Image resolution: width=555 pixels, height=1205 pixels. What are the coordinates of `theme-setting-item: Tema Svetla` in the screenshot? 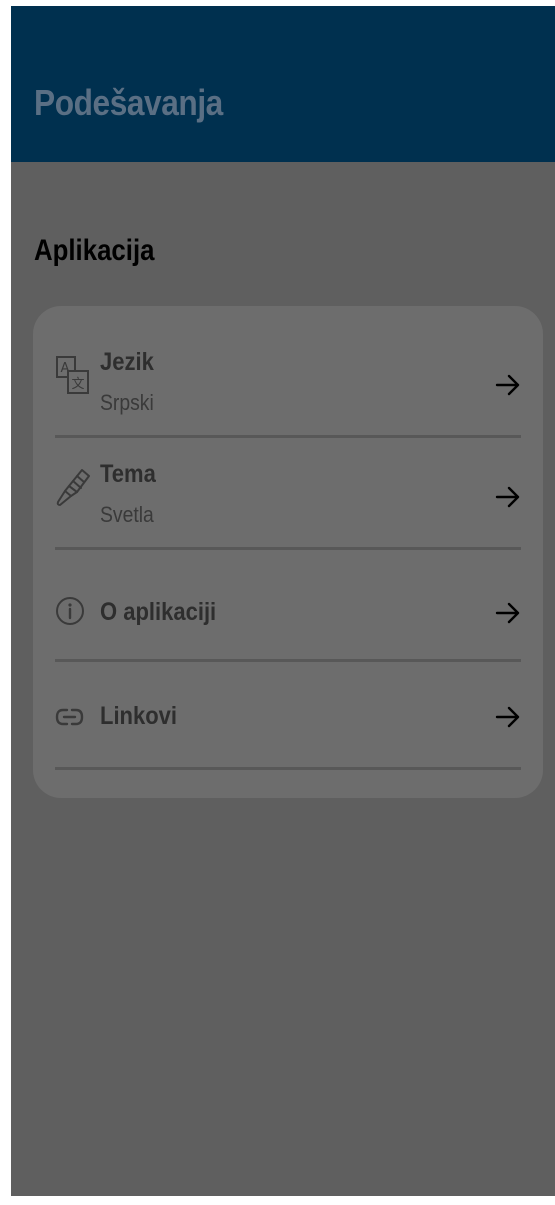 It's located at (288, 505).